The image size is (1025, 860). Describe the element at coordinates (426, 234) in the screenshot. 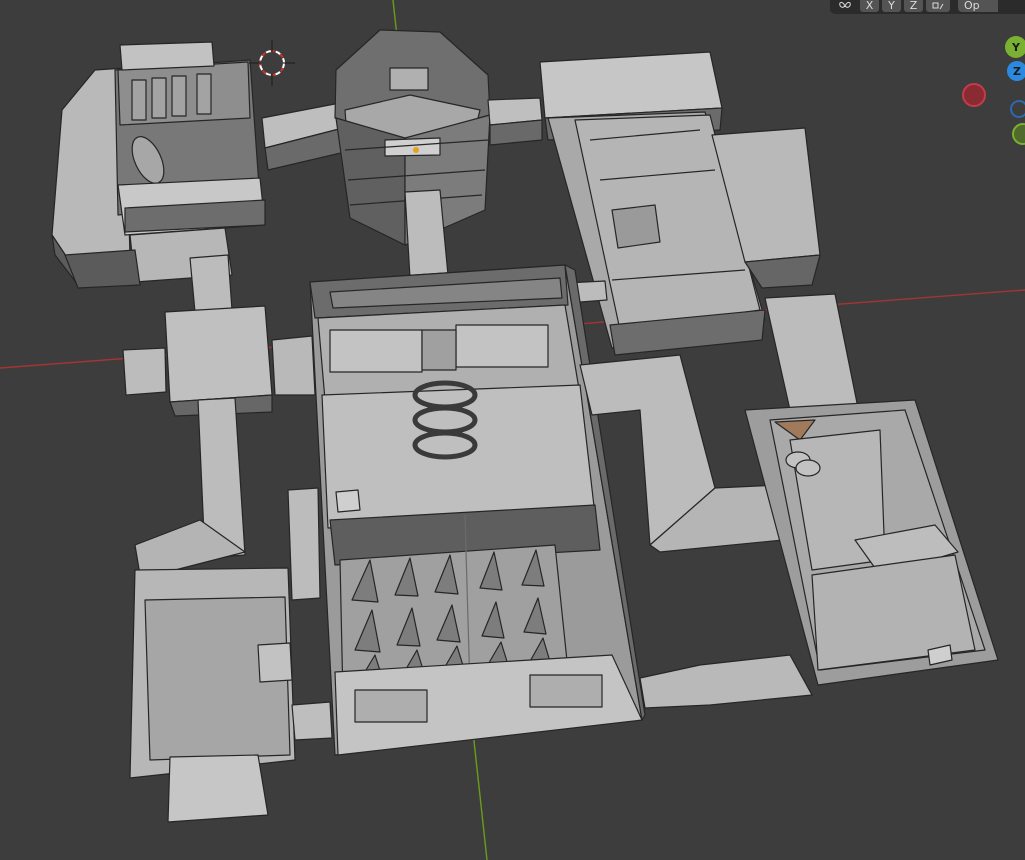

I see `corridor-tower-center` at that location.